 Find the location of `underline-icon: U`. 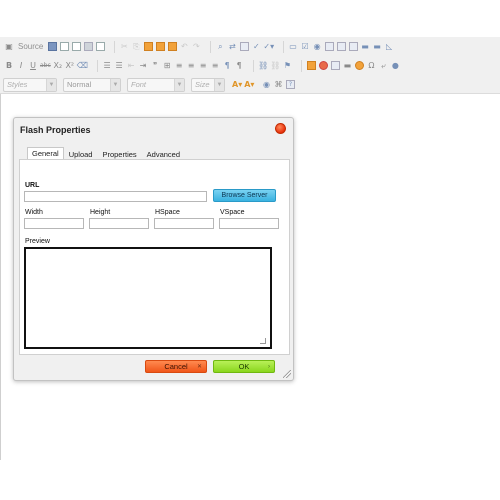

underline-icon: U is located at coordinates (33, 65).